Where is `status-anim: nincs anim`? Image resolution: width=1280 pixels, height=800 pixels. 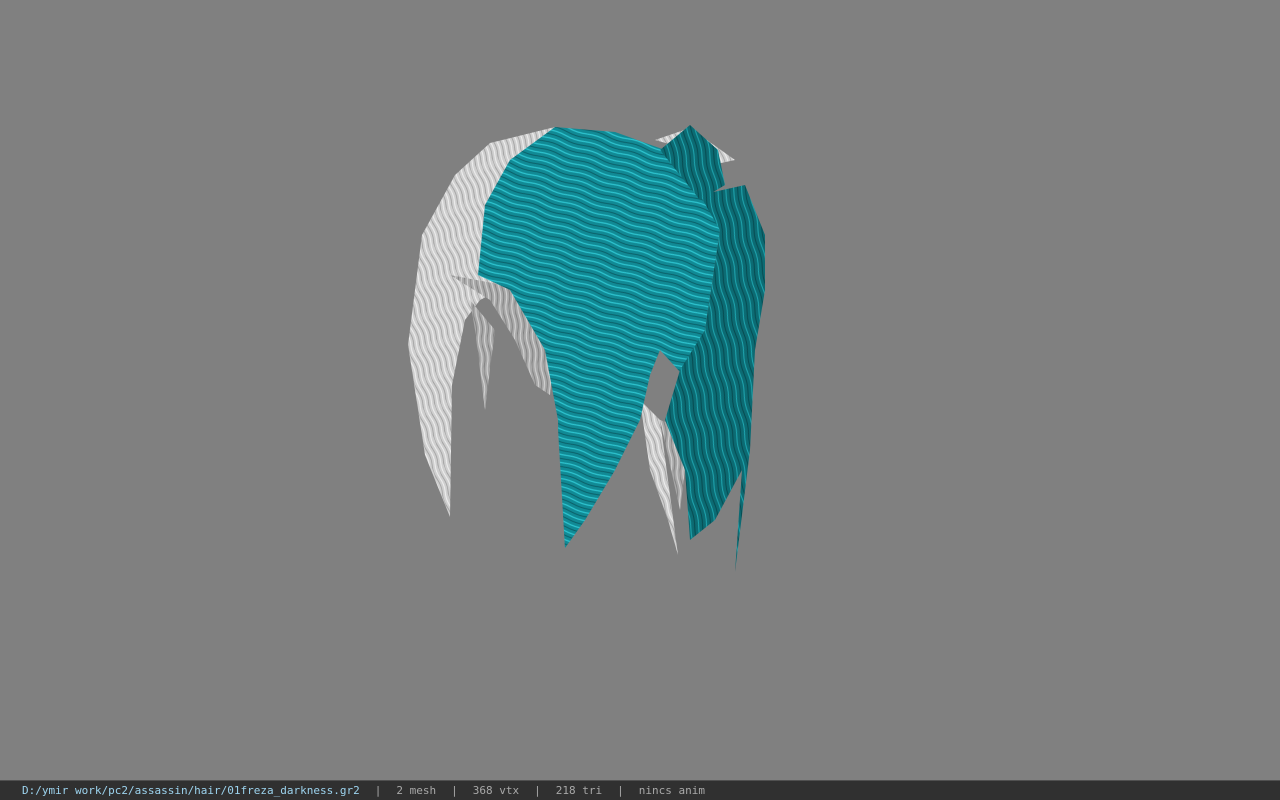 status-anim: nincs anim is located at coordinates (671, 790).